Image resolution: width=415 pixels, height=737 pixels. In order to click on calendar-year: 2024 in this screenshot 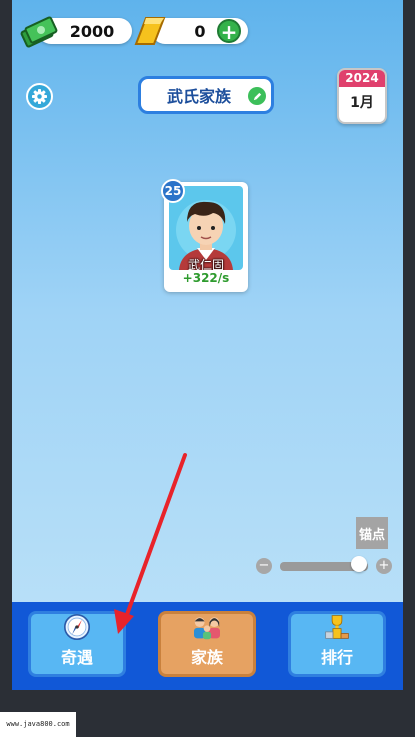, I will do `click(362, 78)`.